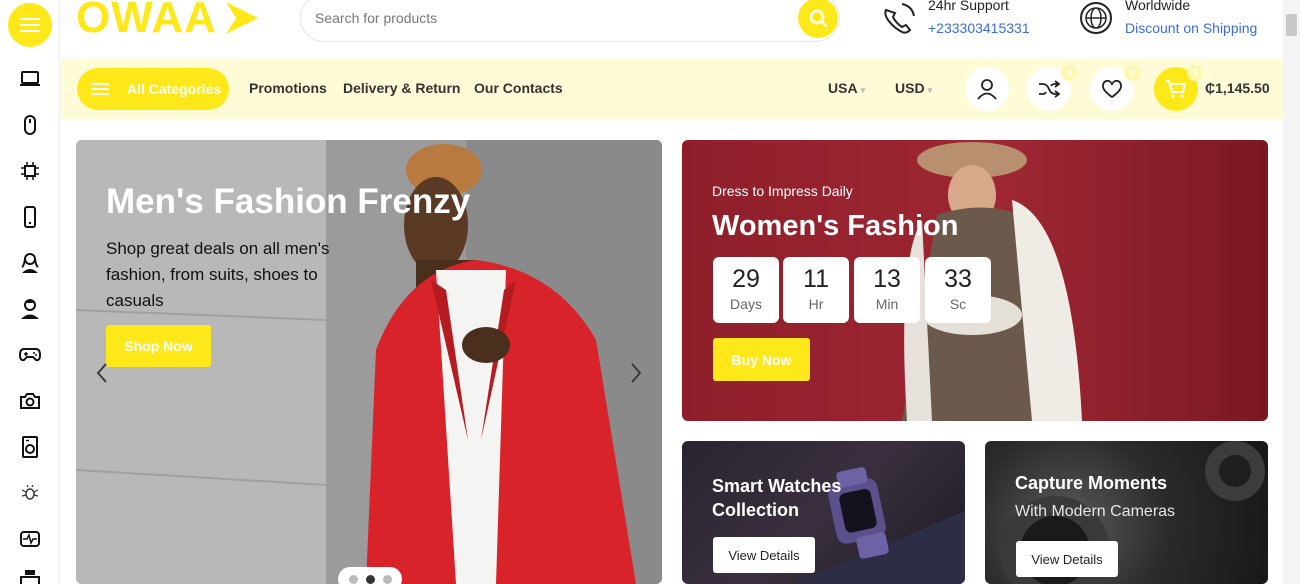 This screenshot has width=1300, height=584. Describe the element at coordinates (30, 217) in the screenshot. I see `smartphone-icon` at that location.